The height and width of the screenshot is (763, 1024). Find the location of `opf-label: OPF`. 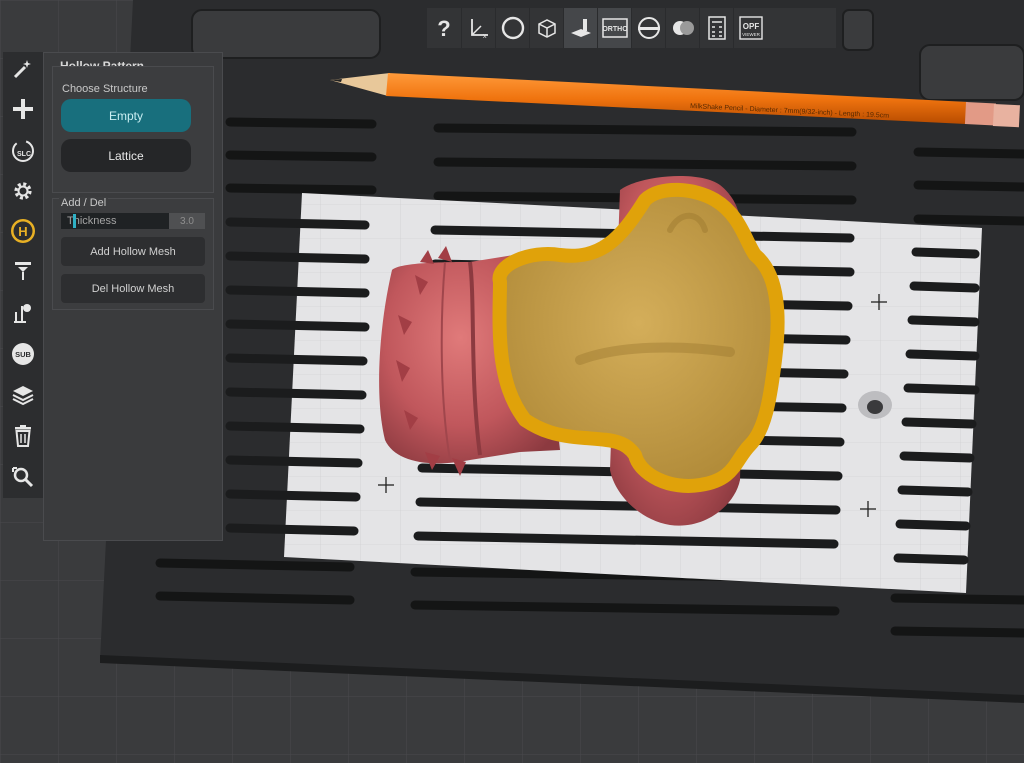

opf-label: OPF is located at coordinates (750, 26).